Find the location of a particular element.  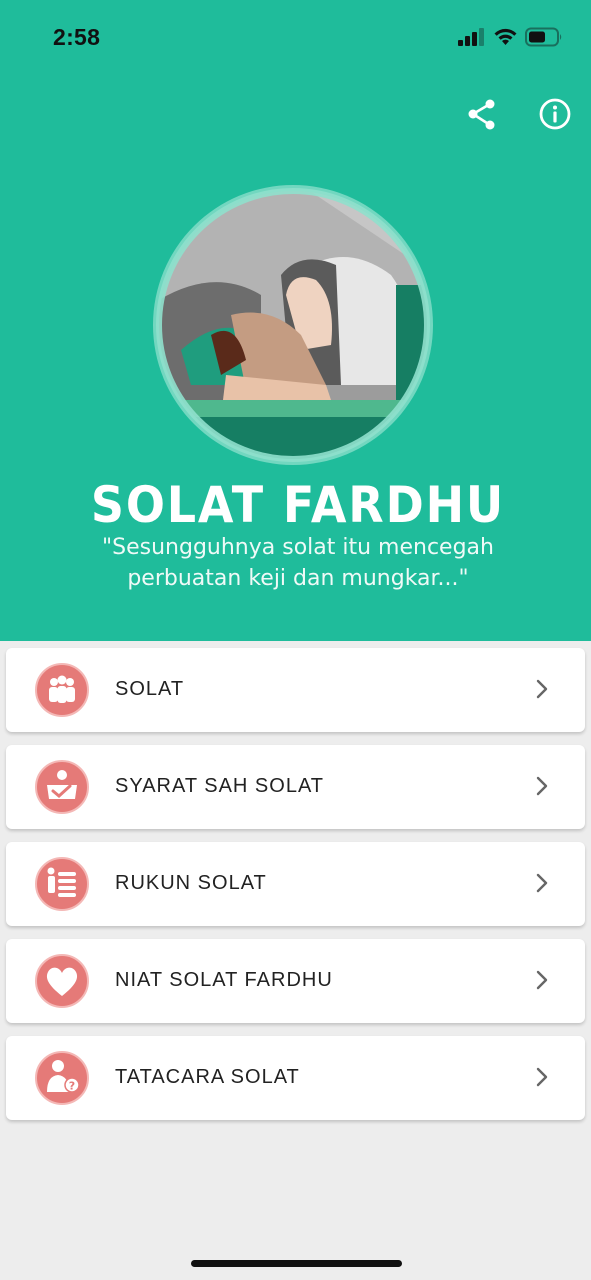

menu-item-syarat-sah-solat: SYARAT SAH SOLAT is located at coordinates (295, 787).